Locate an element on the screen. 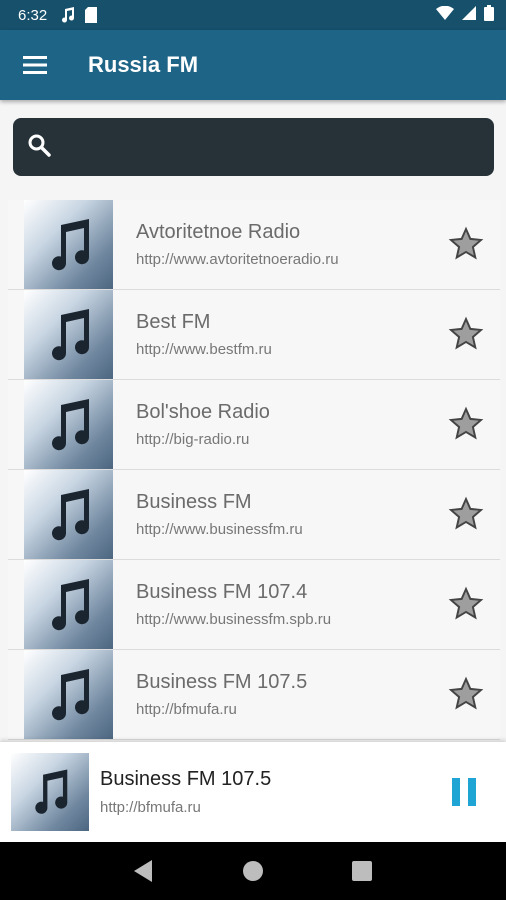 The width and height of the screenshot is (506, 900). station-row: Best FM http://www.bestfm.ru is located at coordinates (254, 335).